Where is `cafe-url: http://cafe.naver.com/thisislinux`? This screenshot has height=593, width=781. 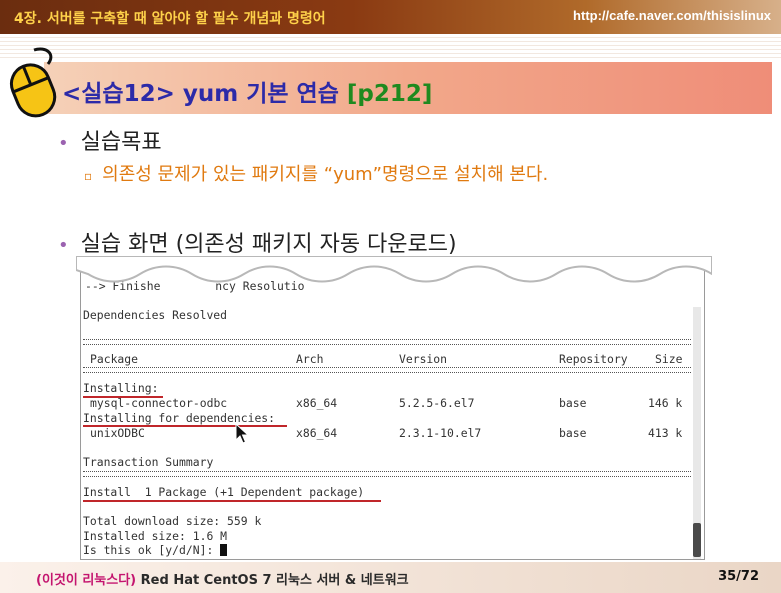
cafe-url: http://cafe.naver.com/thisislinux is located at coordinates (672, 15).